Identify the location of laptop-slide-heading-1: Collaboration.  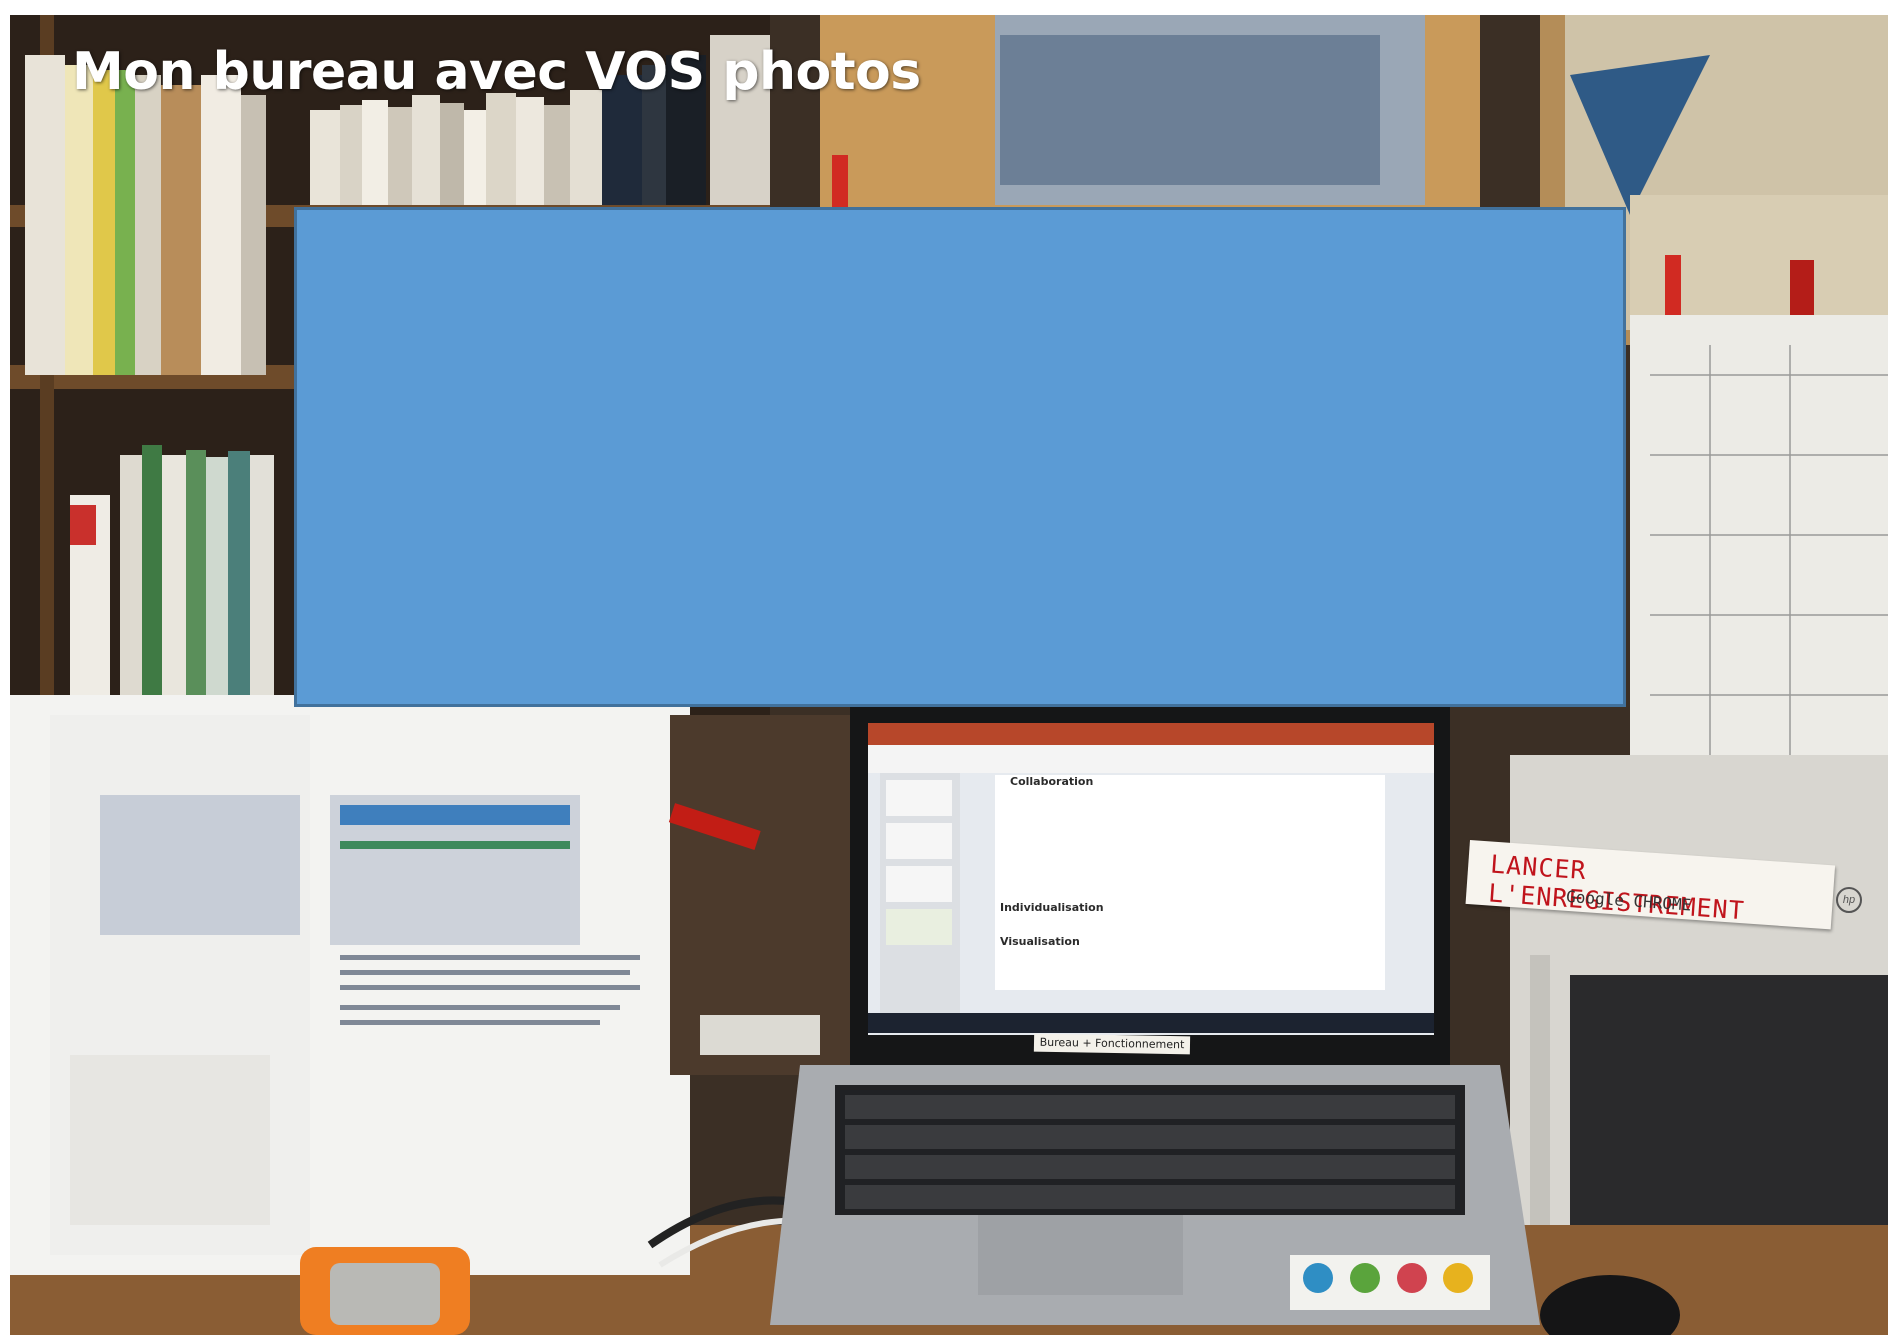
(1052, 781).